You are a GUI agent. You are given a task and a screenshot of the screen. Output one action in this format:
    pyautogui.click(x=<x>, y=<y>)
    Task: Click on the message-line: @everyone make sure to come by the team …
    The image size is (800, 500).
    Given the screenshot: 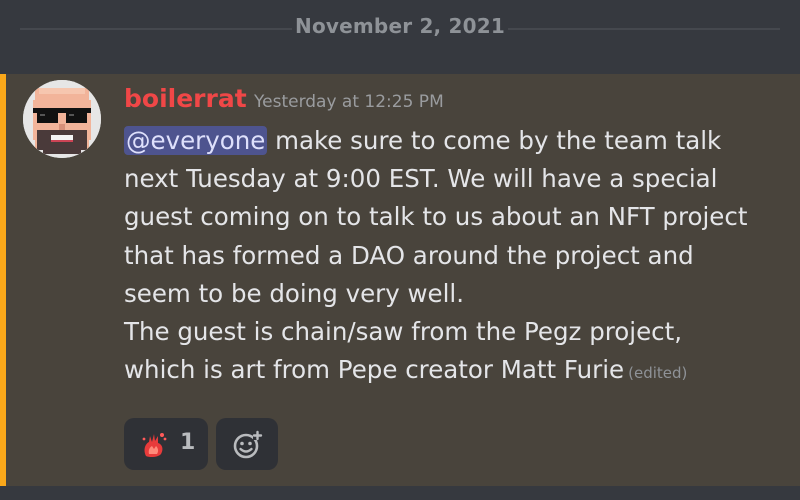 What is the action you would take?
    pyautogui.click(x=454, y=141)
    